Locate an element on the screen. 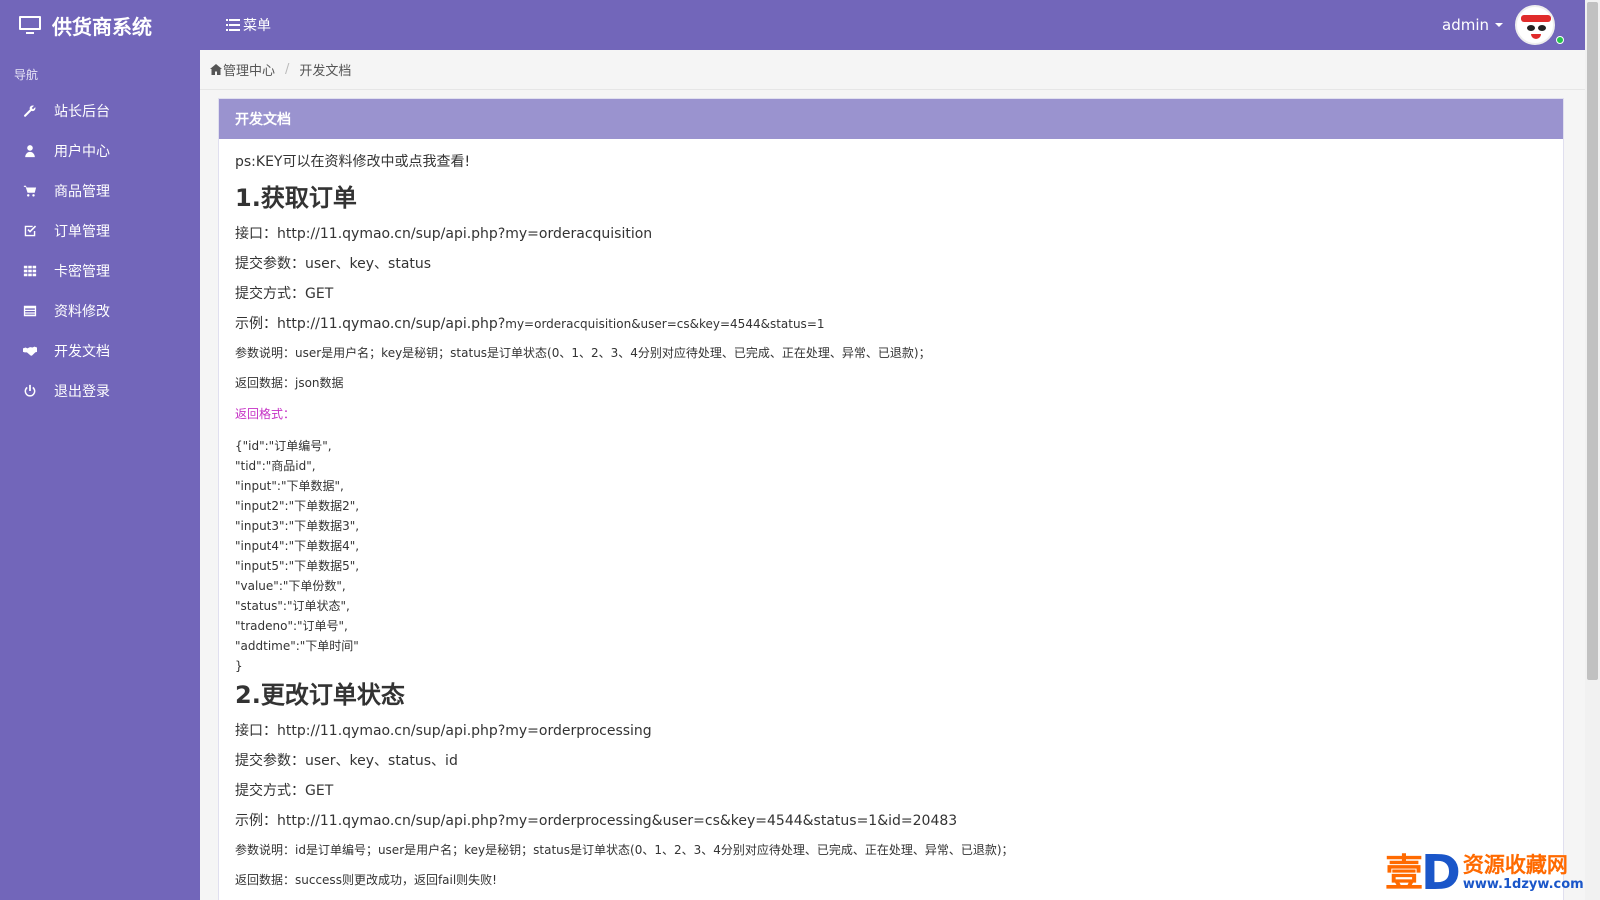 This screenshot has width=1600, height=900. json-line: "input3":"下单数据3", is located at coordinates (297, 526).